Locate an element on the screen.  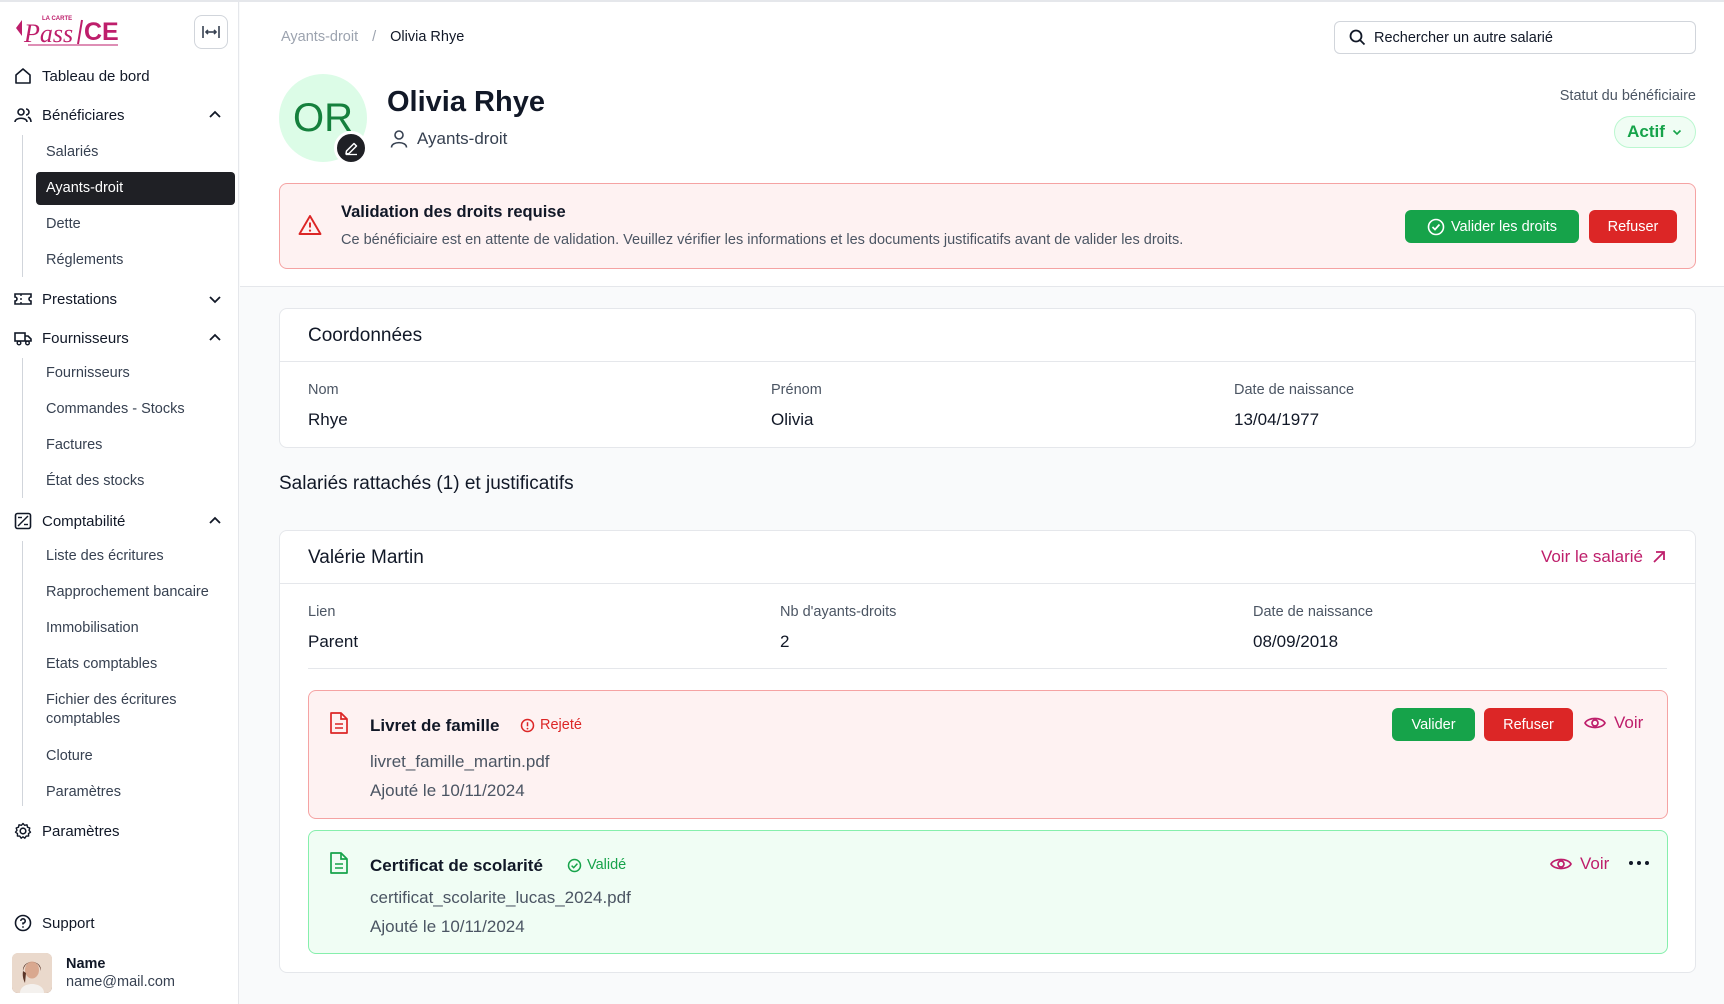
search-box is located at coordinates (1515, 37).